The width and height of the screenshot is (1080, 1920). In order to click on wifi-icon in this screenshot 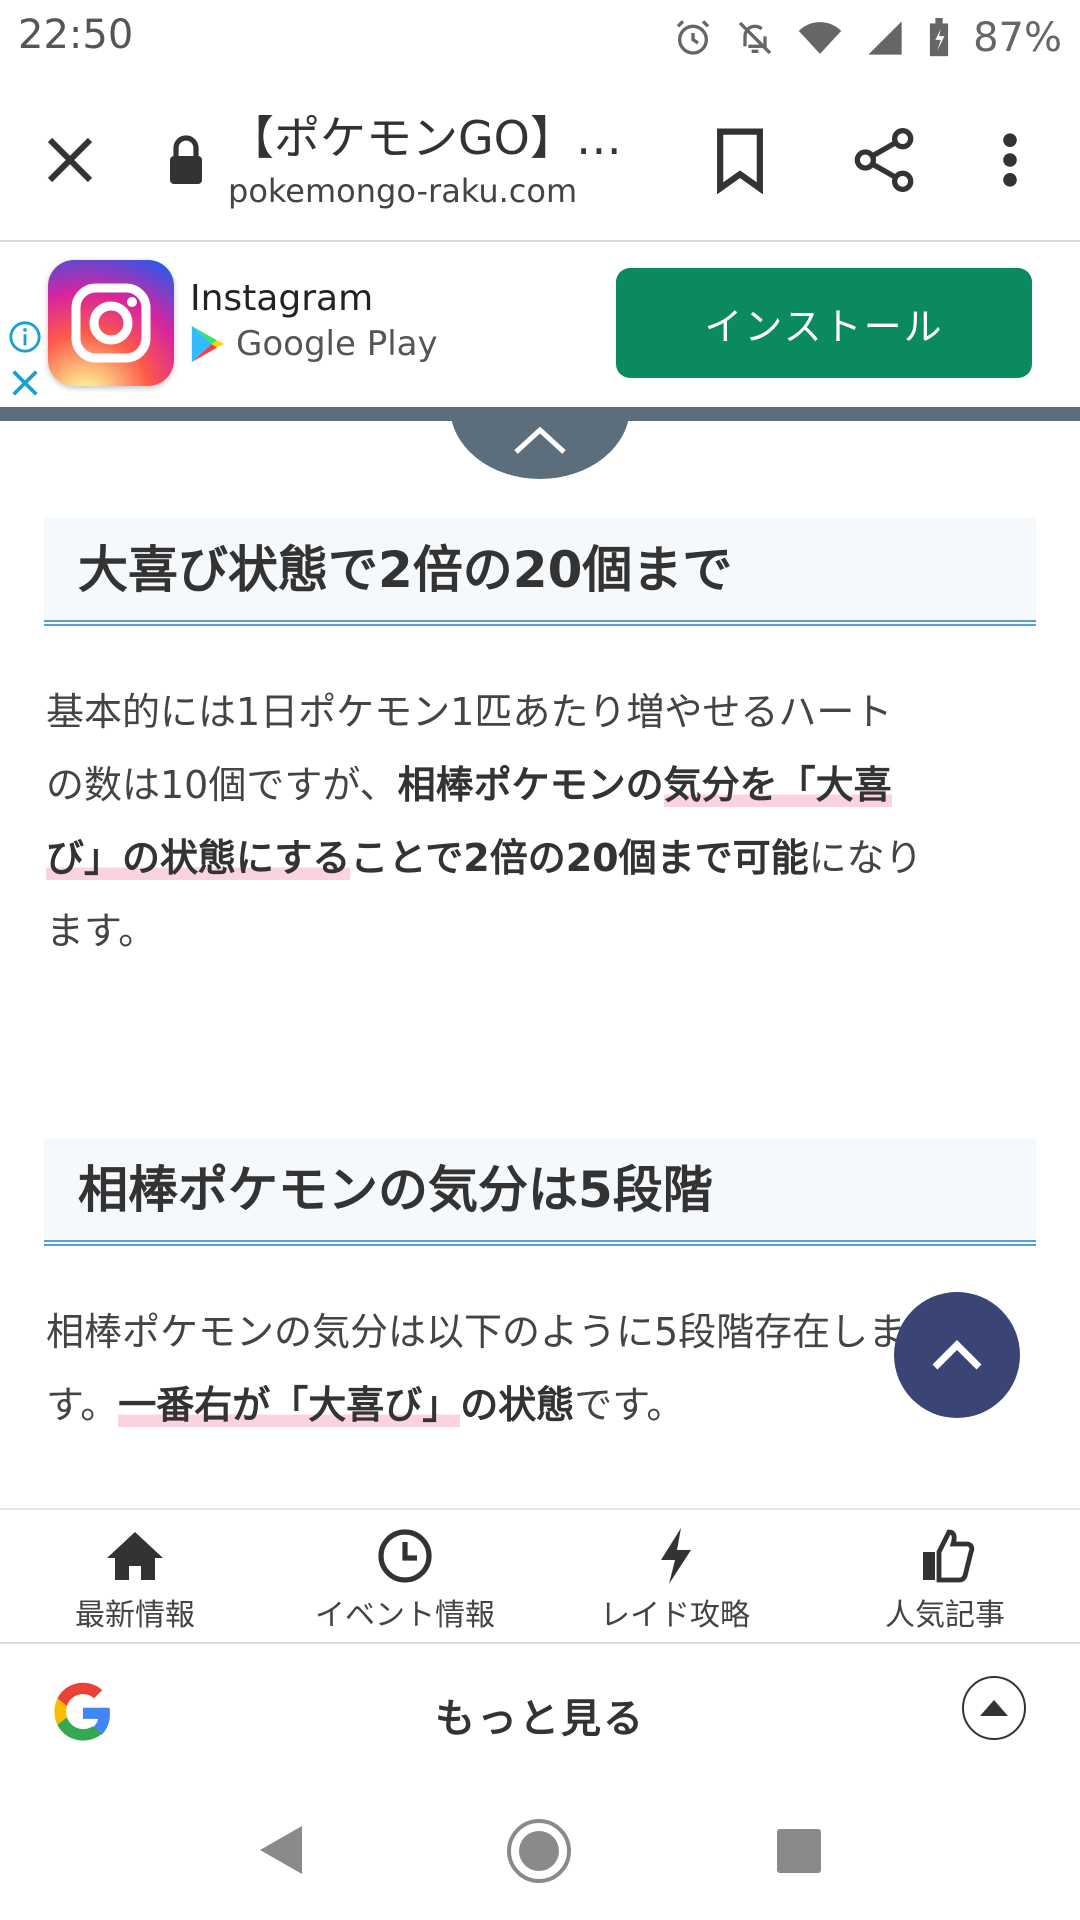, I will do `click(820, 38)`.